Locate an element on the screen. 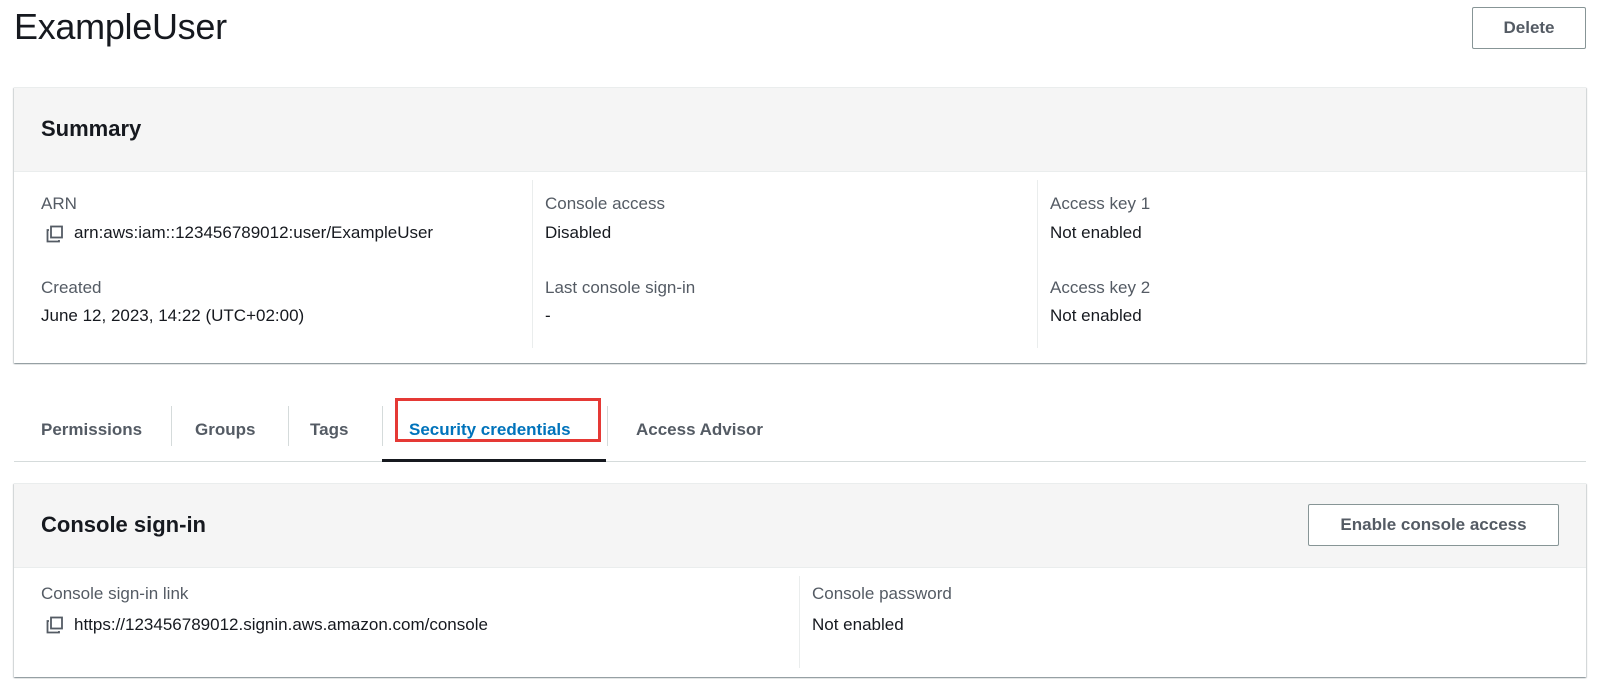 The width and height of the screenshot is (1600, 691). signin-link-label: Console sign-in link is located at coordinates (115, 593).